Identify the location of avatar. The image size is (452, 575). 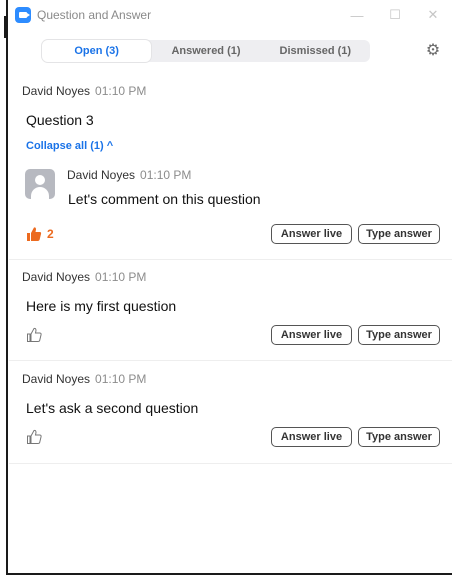
(40, 184).